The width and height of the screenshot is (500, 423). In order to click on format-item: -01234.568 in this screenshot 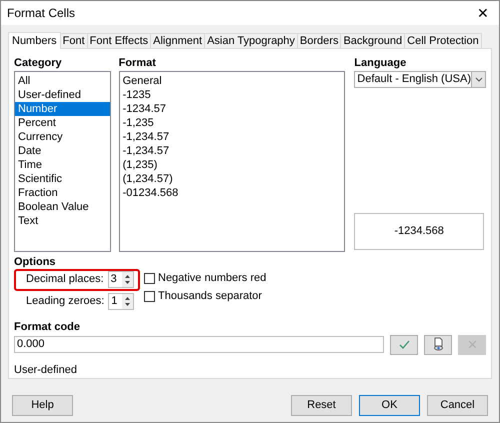, I will do `click(232, 193)`.